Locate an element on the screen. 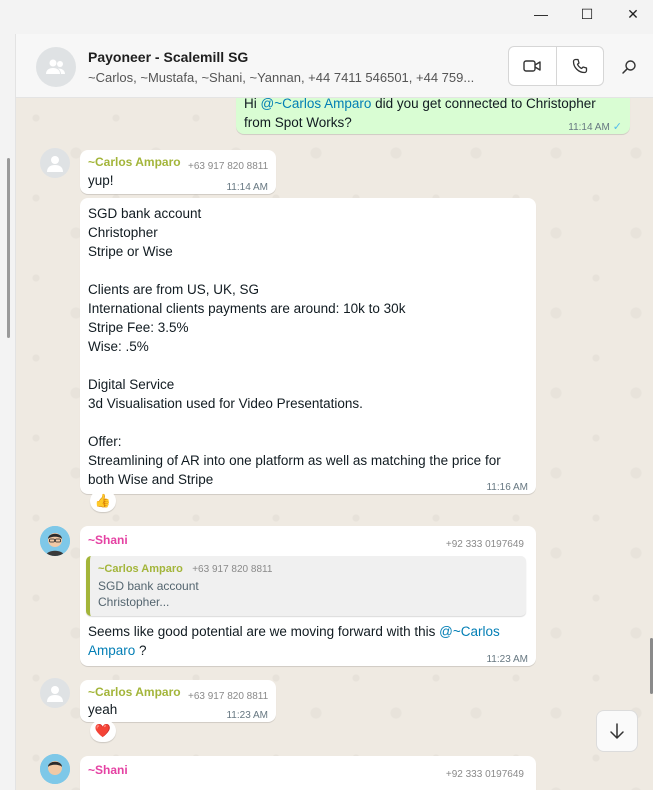 Image resolution: width=653 pixels, height=790 pixels. video-icon is located at coordinates (532, 66).